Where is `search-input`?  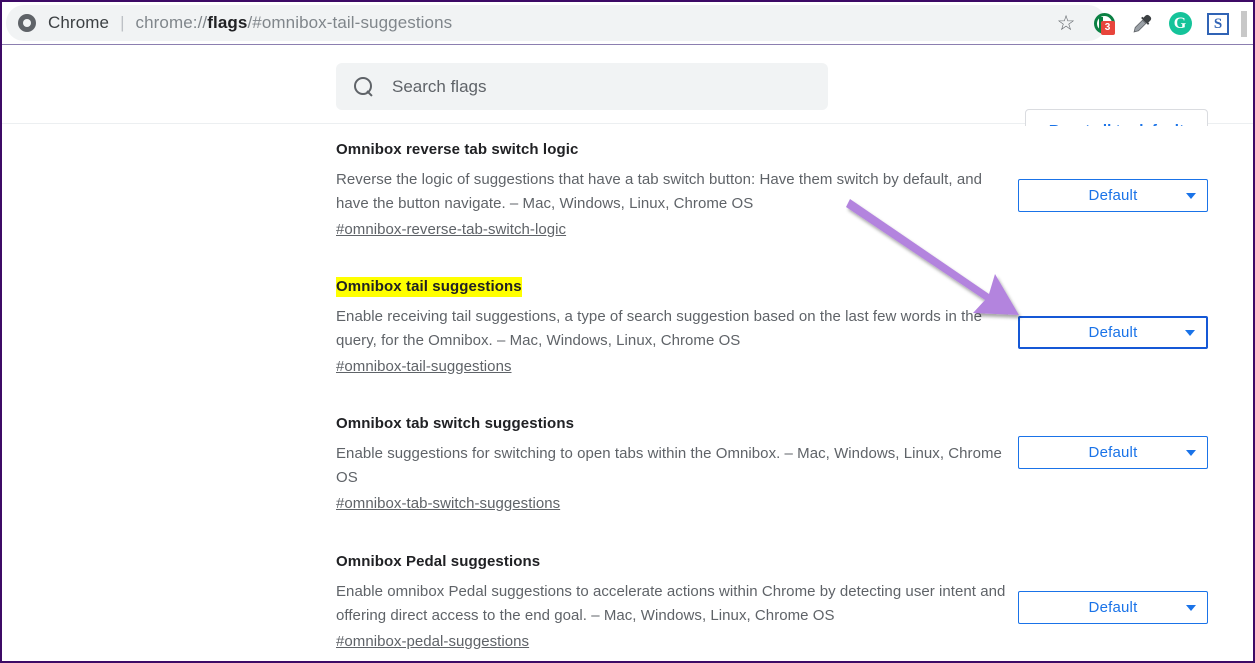
search-input is located at coordinates (602, 86).